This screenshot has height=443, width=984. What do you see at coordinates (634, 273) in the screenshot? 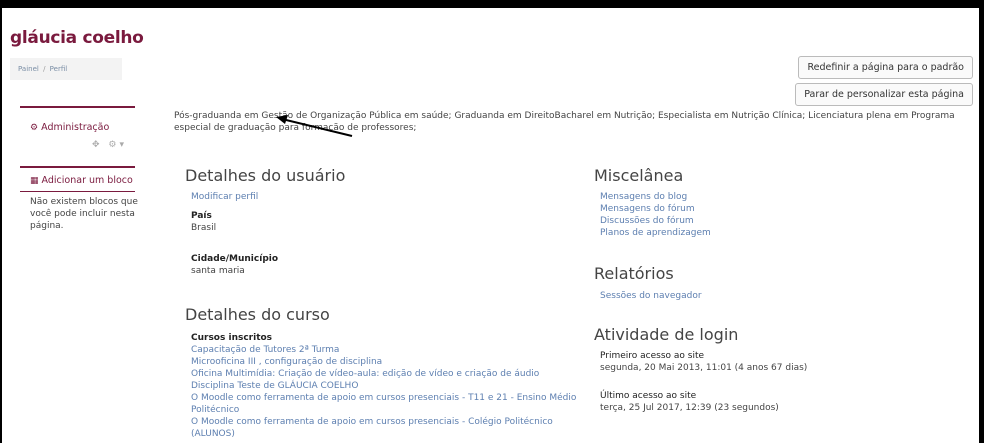
I see `reports-heading: Relatórios` at bounding box center [634, 273].